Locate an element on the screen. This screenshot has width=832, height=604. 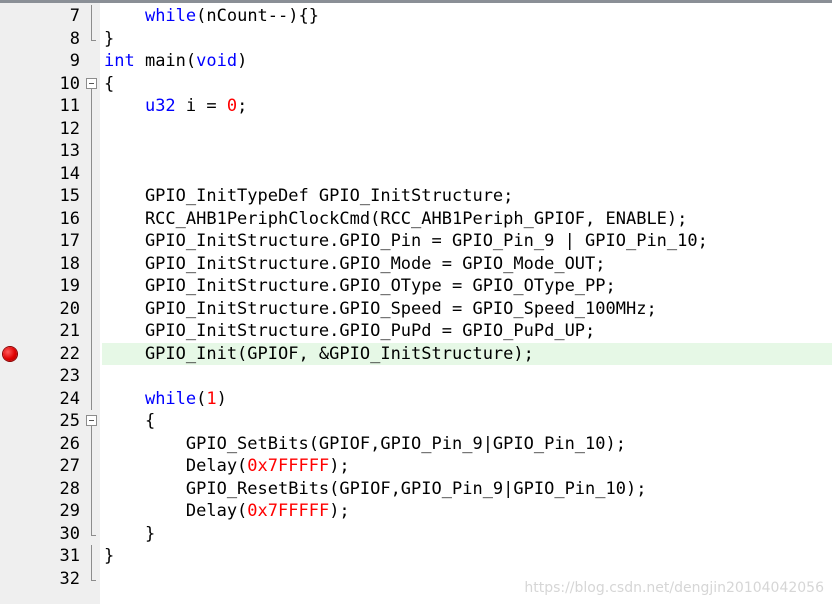
code-line: 23 is located at coordinates (416, 376).